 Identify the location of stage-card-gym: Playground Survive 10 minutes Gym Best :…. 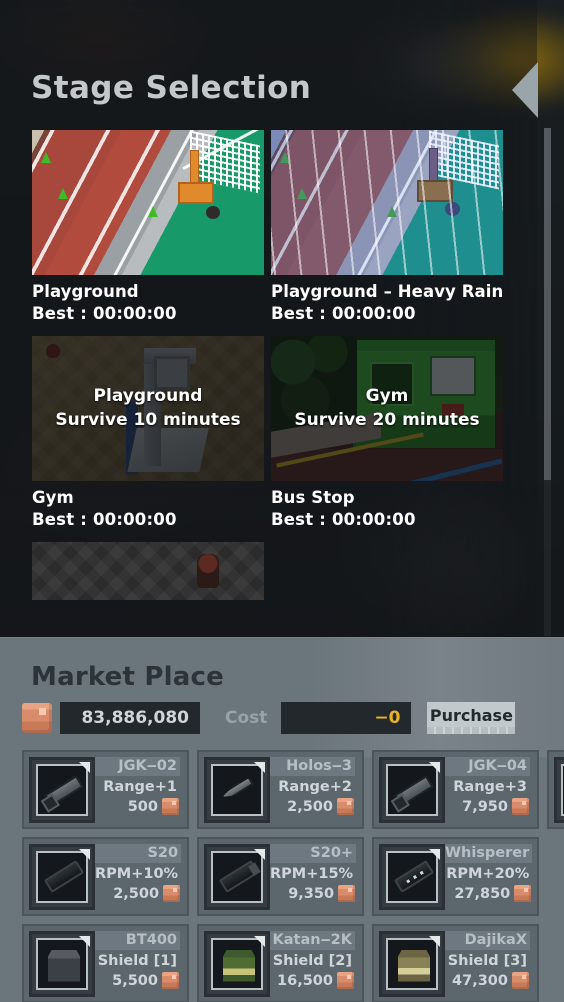
(134, 432).